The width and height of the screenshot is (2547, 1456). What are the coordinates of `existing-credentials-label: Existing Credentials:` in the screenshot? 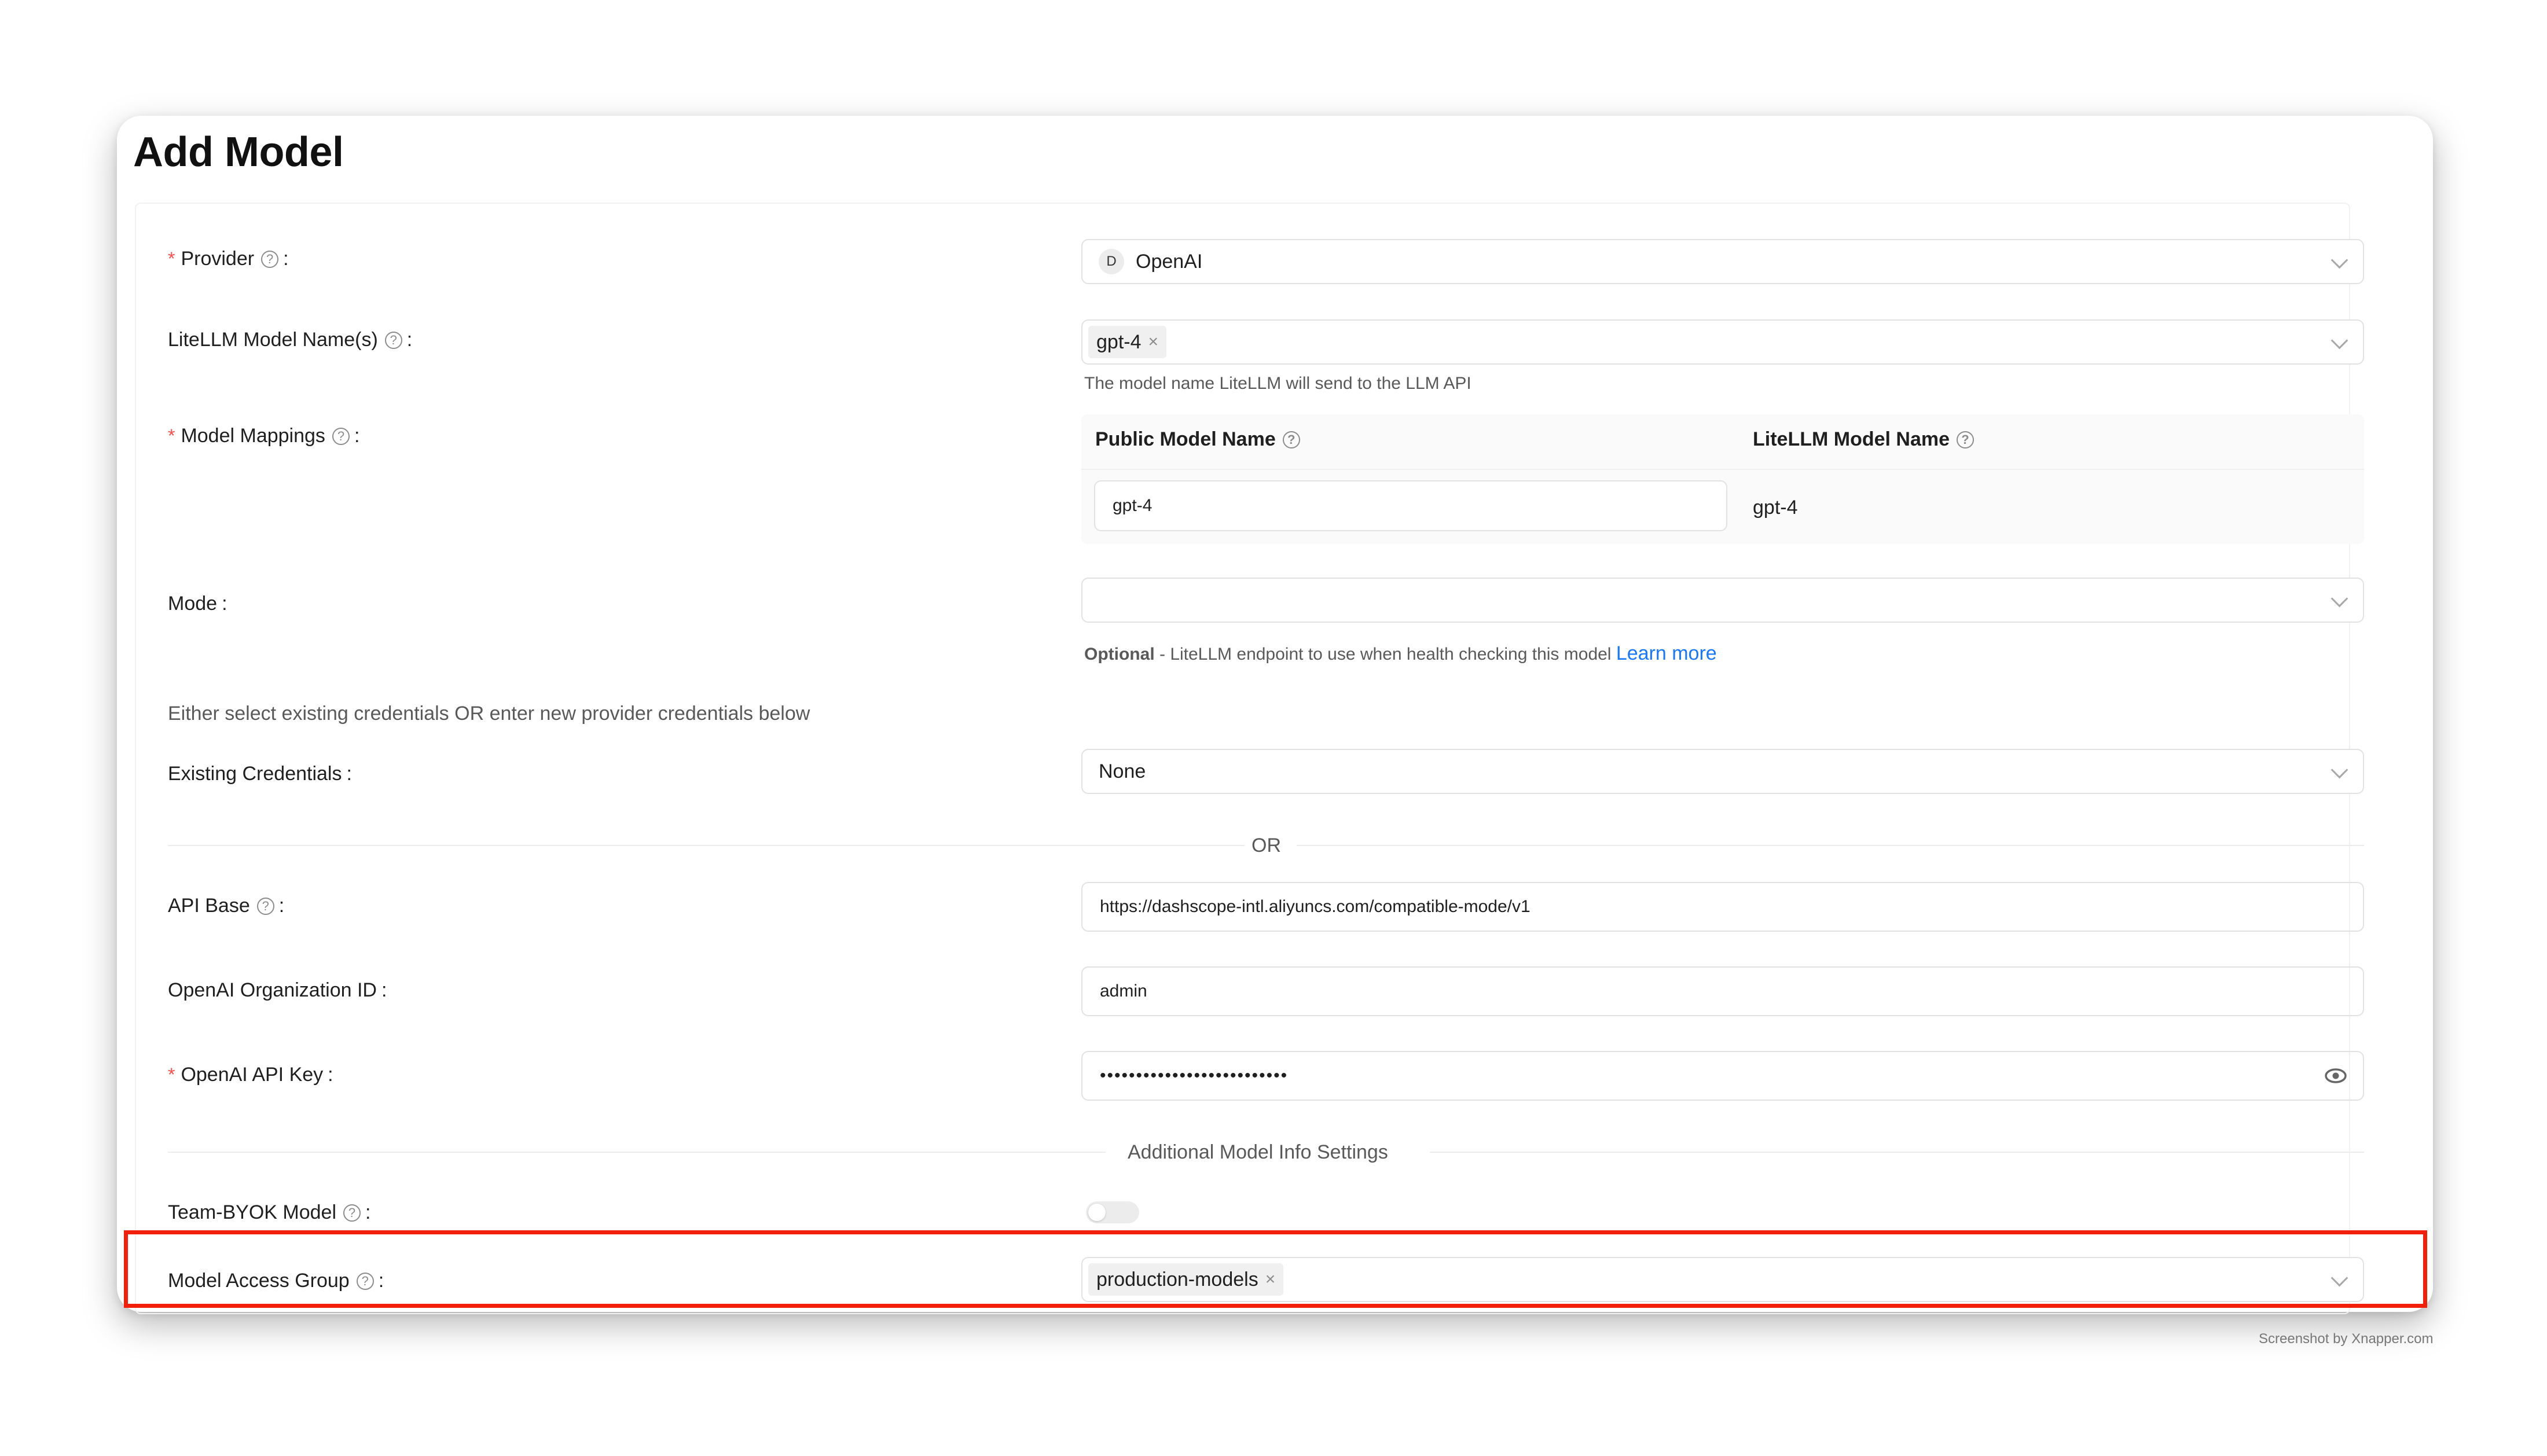 It's located at (260, 774).